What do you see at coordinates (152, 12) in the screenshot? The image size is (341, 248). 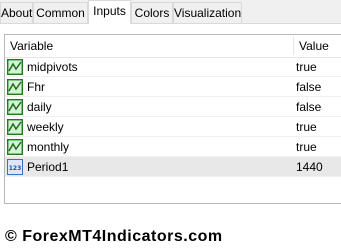 I see `tab-colors: Colors` at bounding box center [152, 12].